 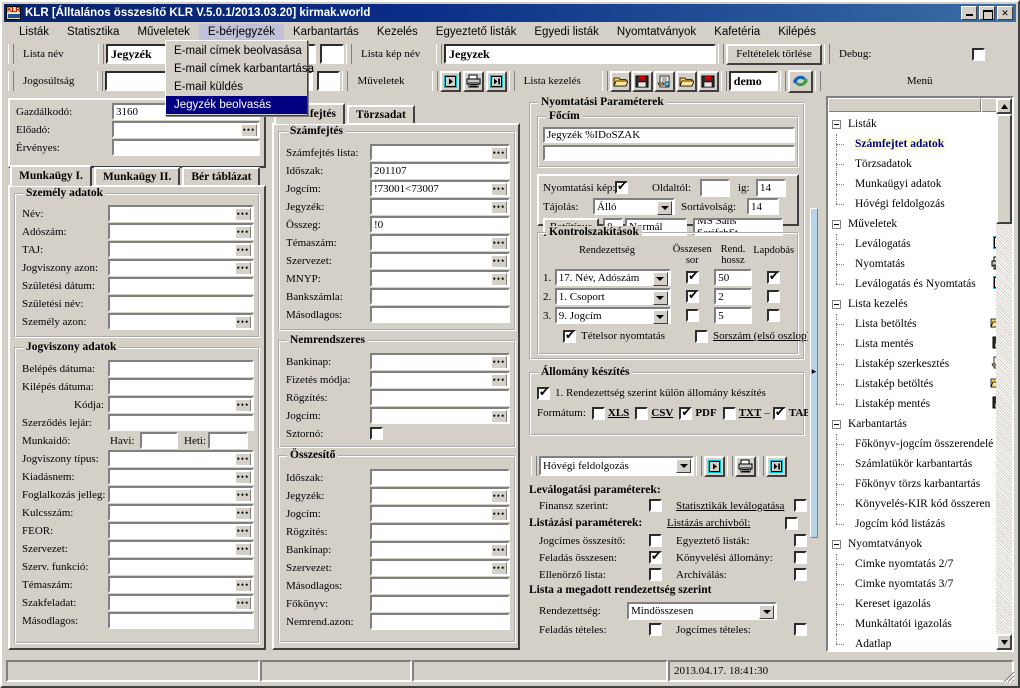 What do you see at coordinates (496, 81) in the screenshot?
I see `play-print-icon-button` at bounding box center [496, 81].